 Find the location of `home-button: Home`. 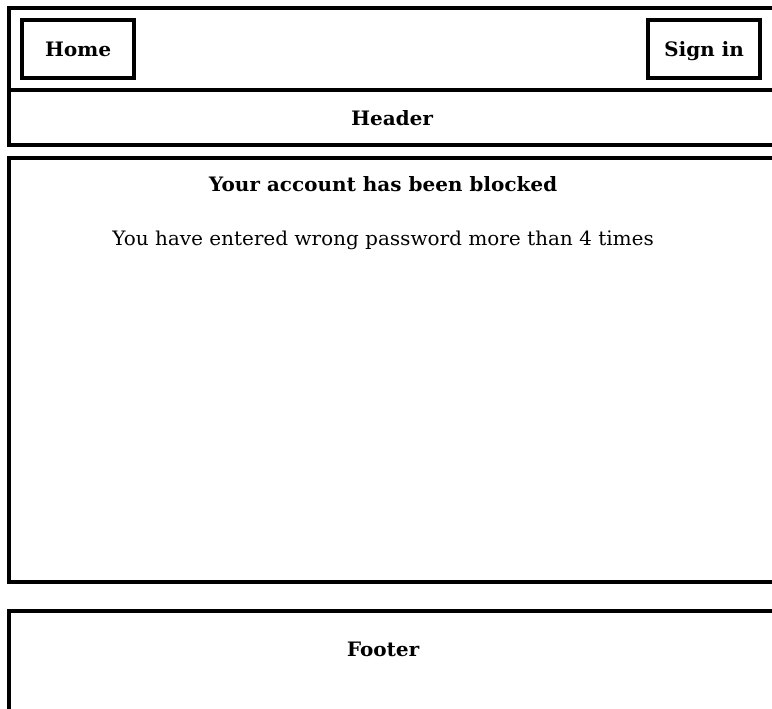

home-button: Home is located at coordinates (78, 49).